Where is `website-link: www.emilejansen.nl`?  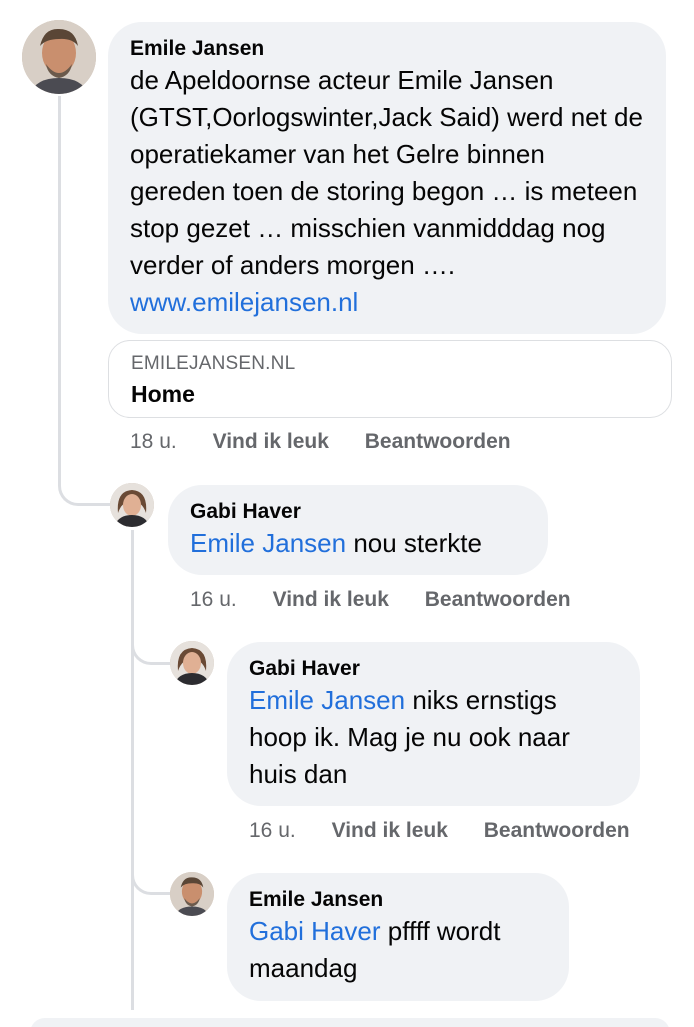 website-link: www.emilejansen.nl is located at coordinates (244, 302).